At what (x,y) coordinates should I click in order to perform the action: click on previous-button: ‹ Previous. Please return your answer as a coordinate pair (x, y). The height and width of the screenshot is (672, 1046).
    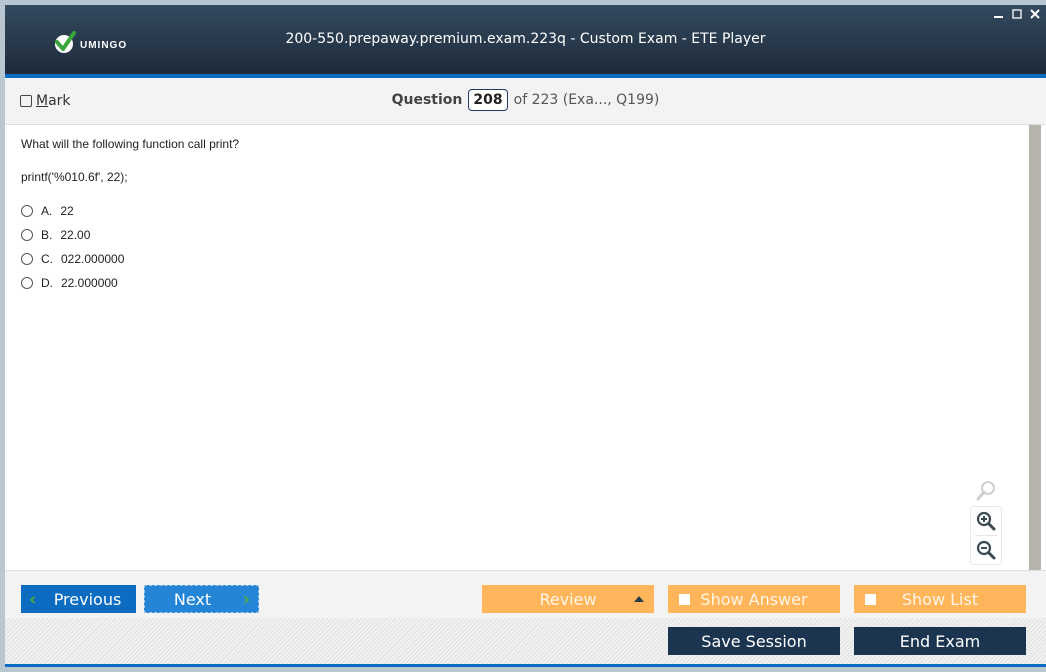
    Looking at the image, I should click on (78, 599).